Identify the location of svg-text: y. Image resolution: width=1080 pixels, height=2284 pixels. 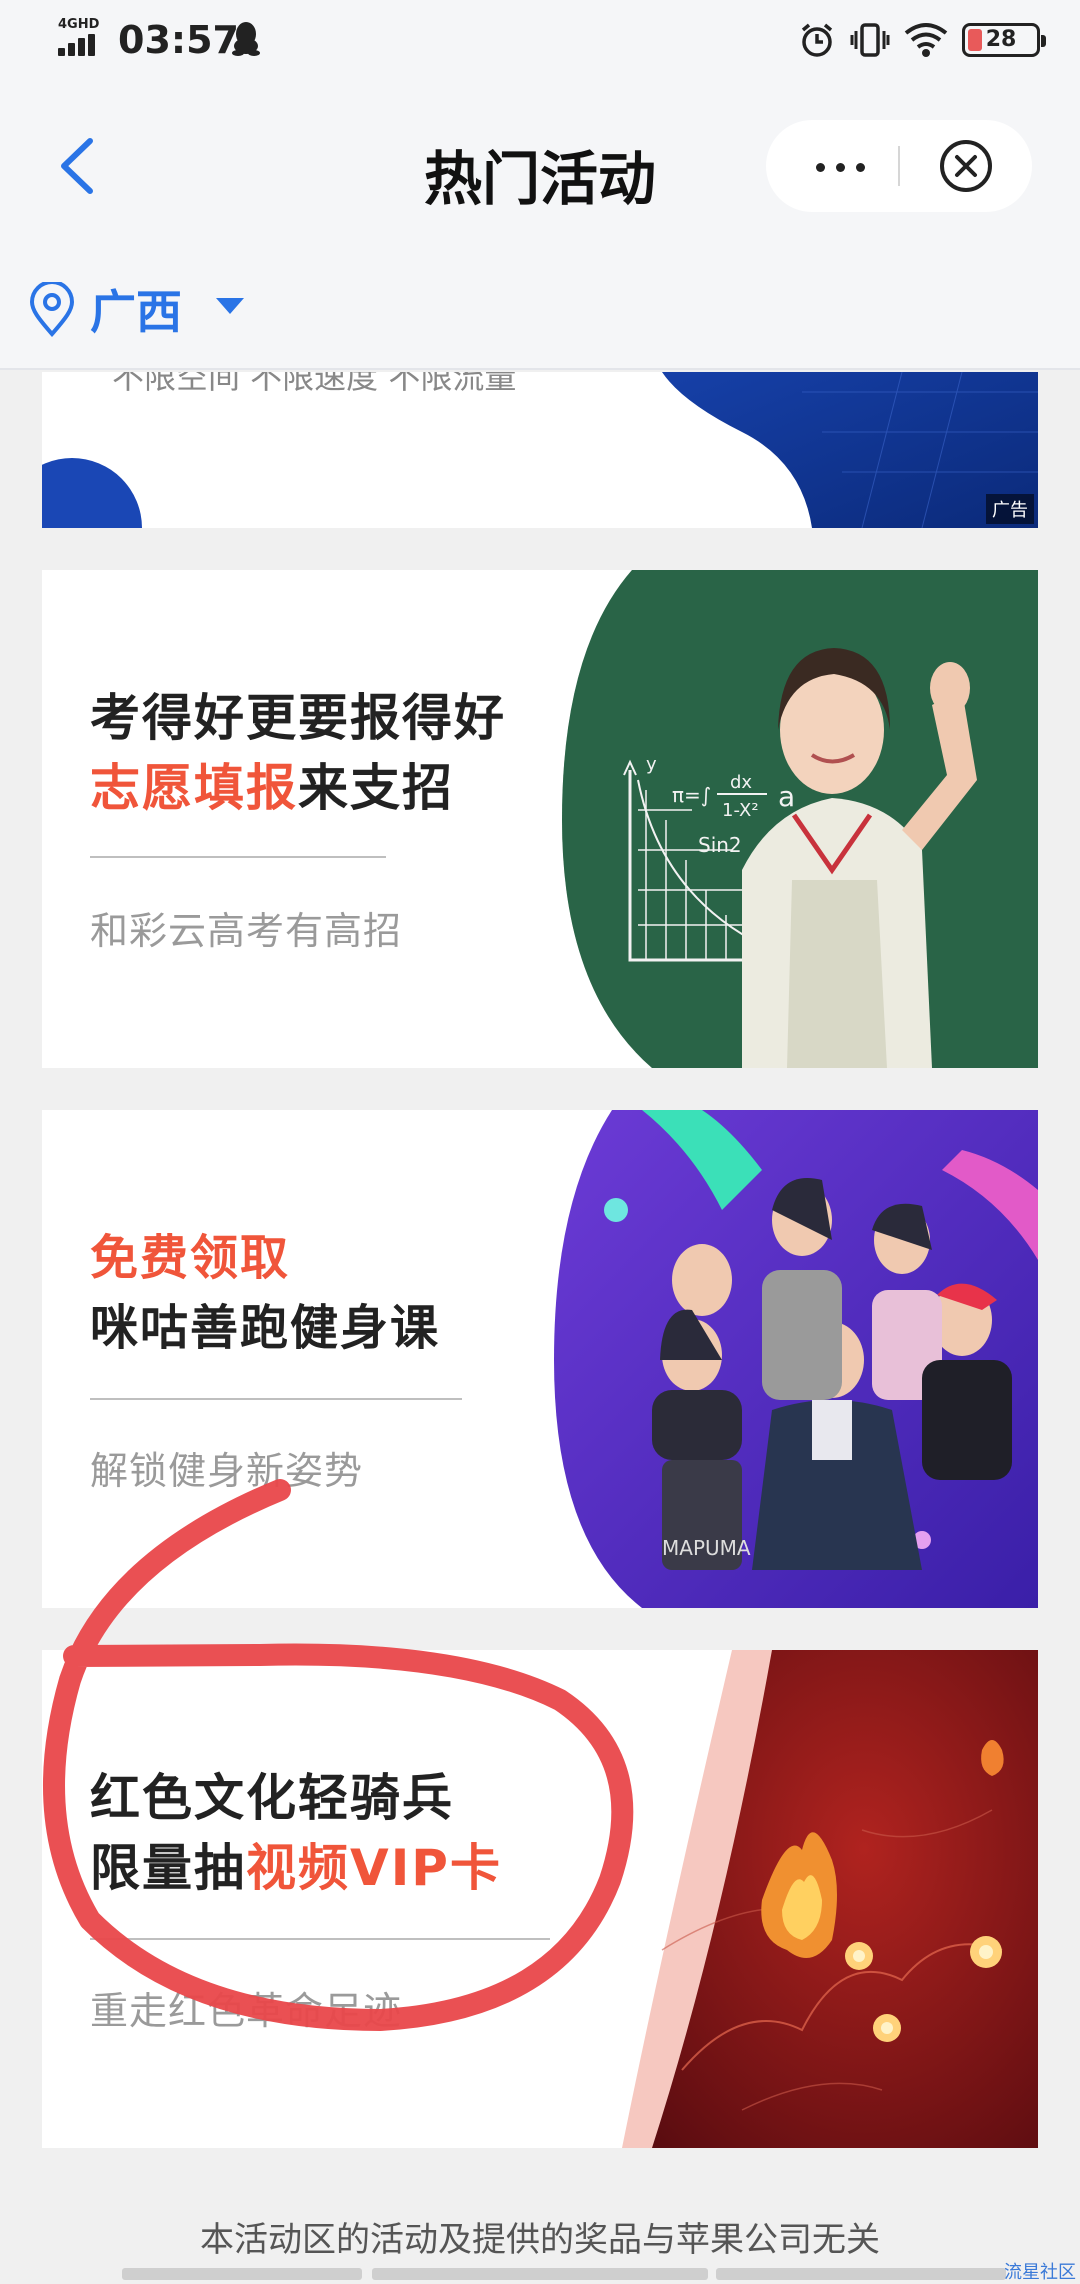
(651, 764).